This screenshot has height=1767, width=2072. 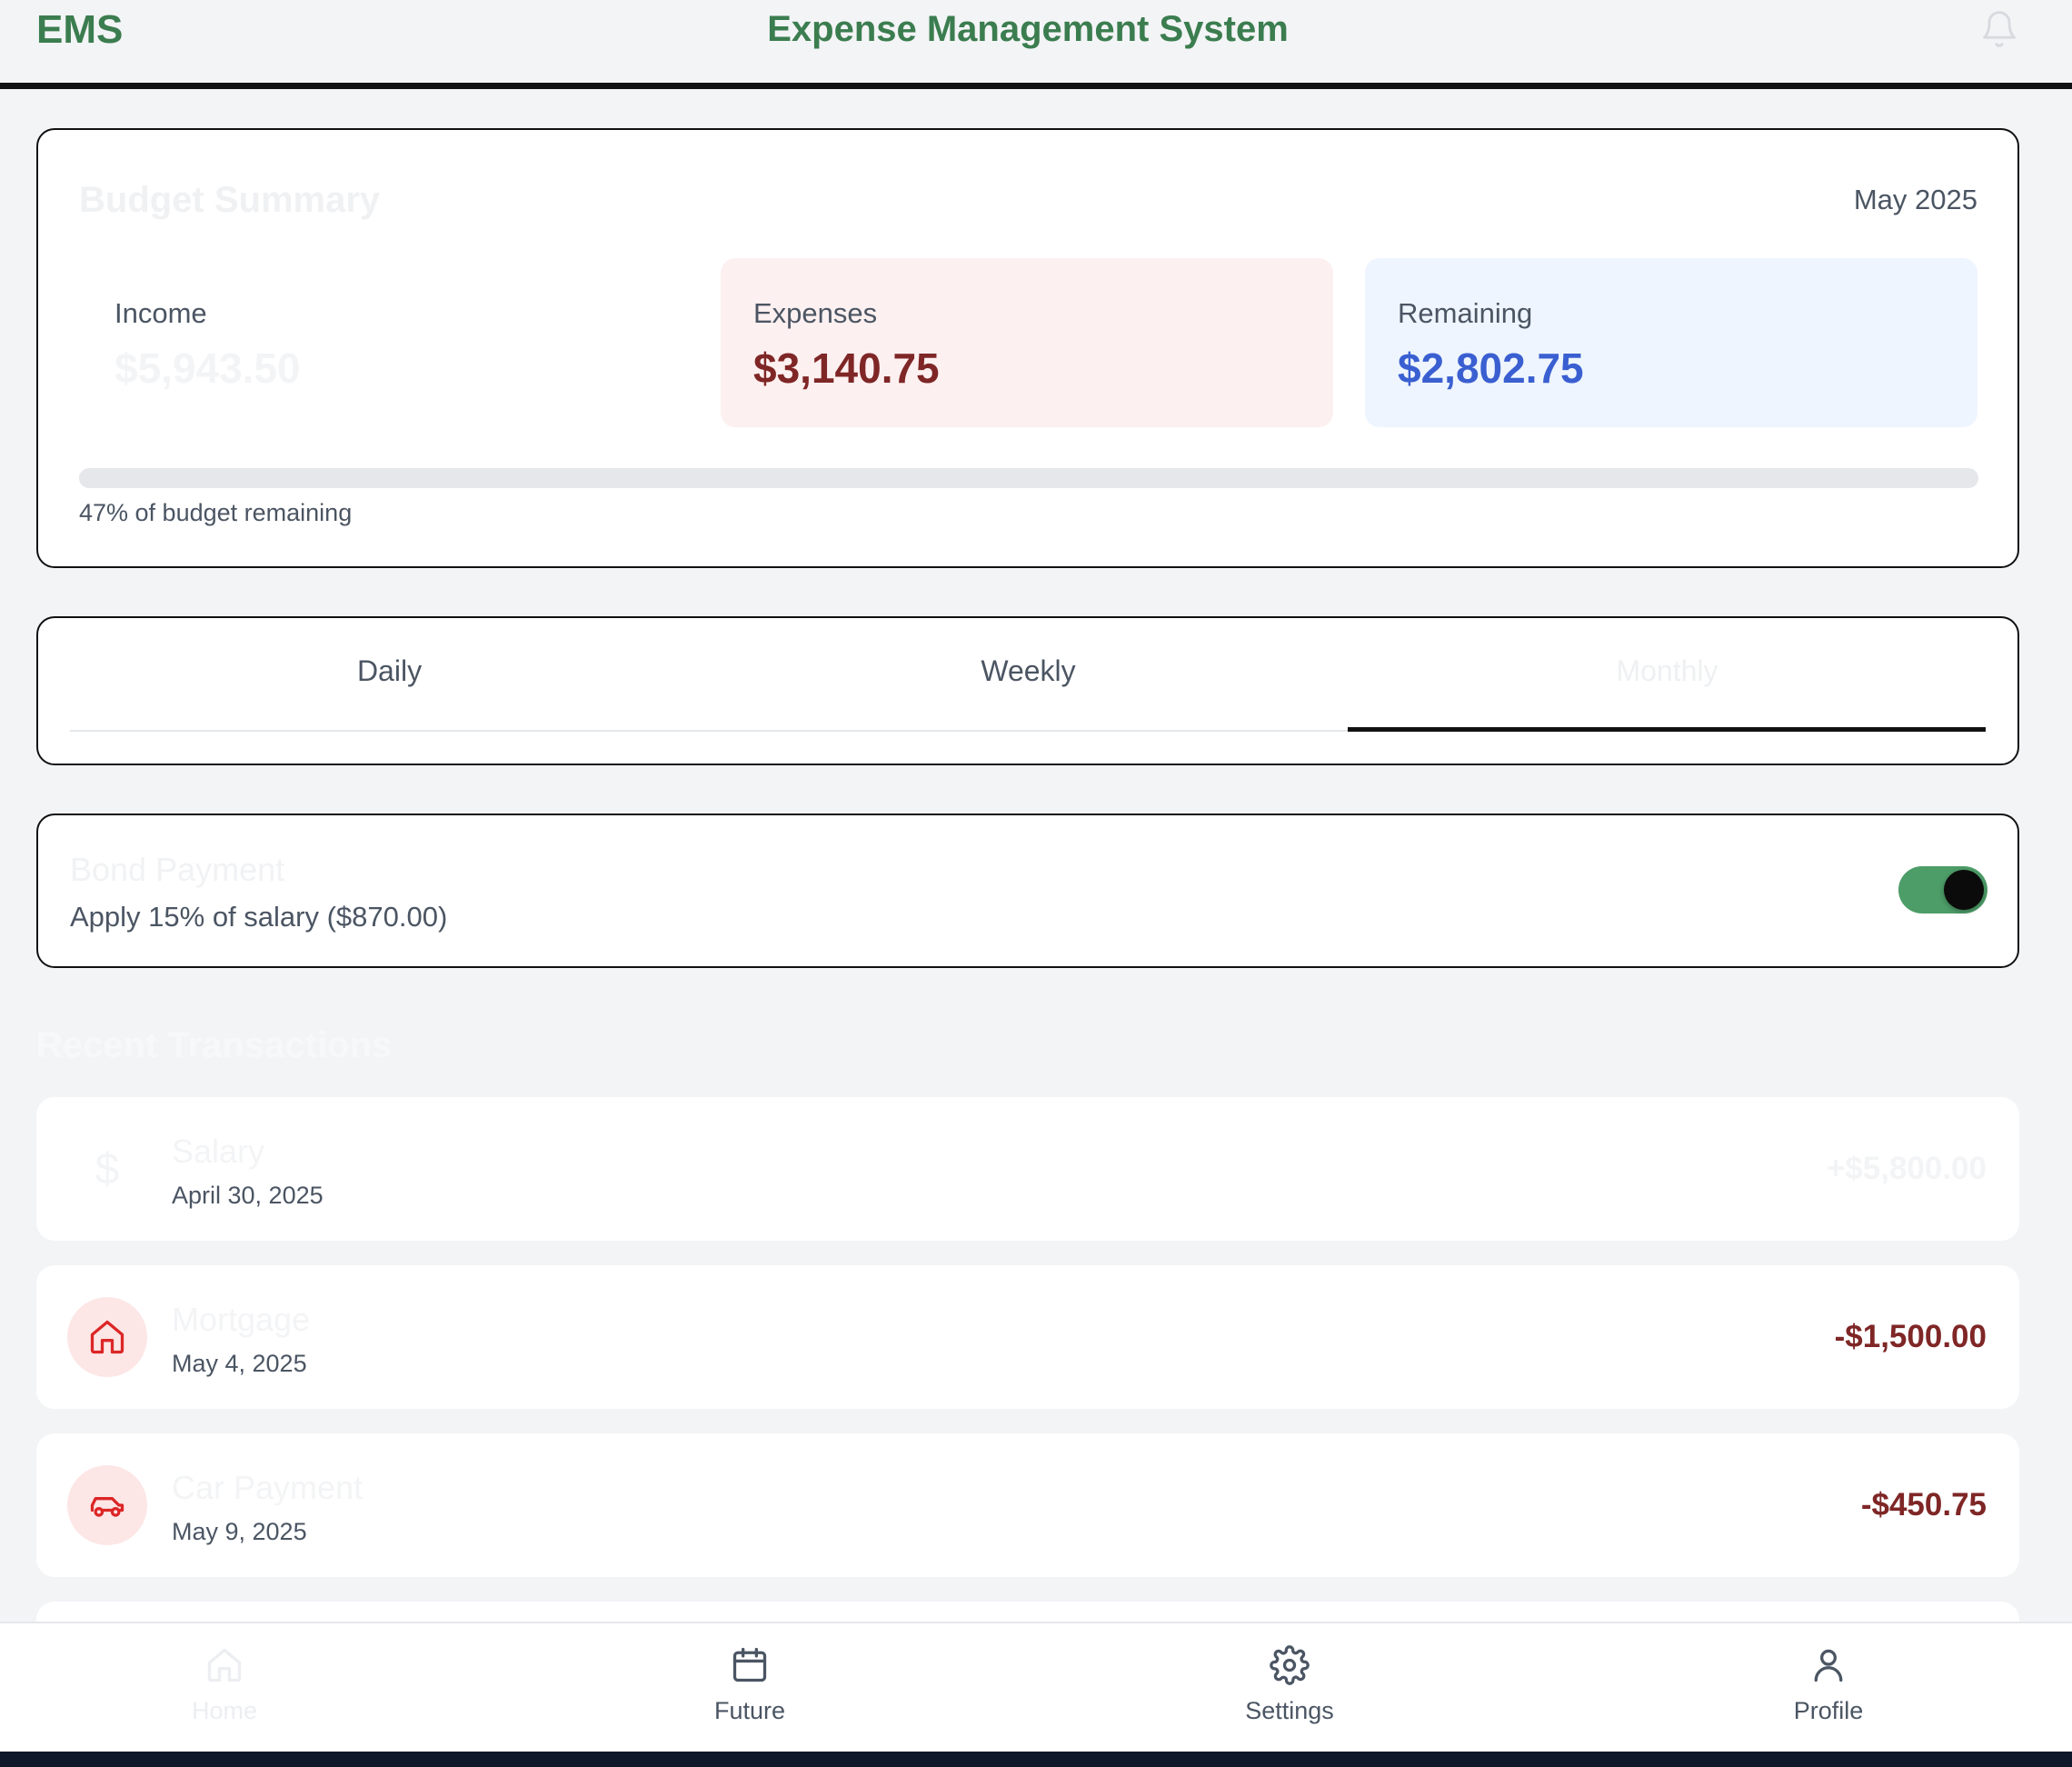 What do you see at coordinates (1027, 1337) in the screenshot?
I see `transaction-row: Mortgage May 4, 2025 -$1,500.00` at bounding box center [1027, 1337].